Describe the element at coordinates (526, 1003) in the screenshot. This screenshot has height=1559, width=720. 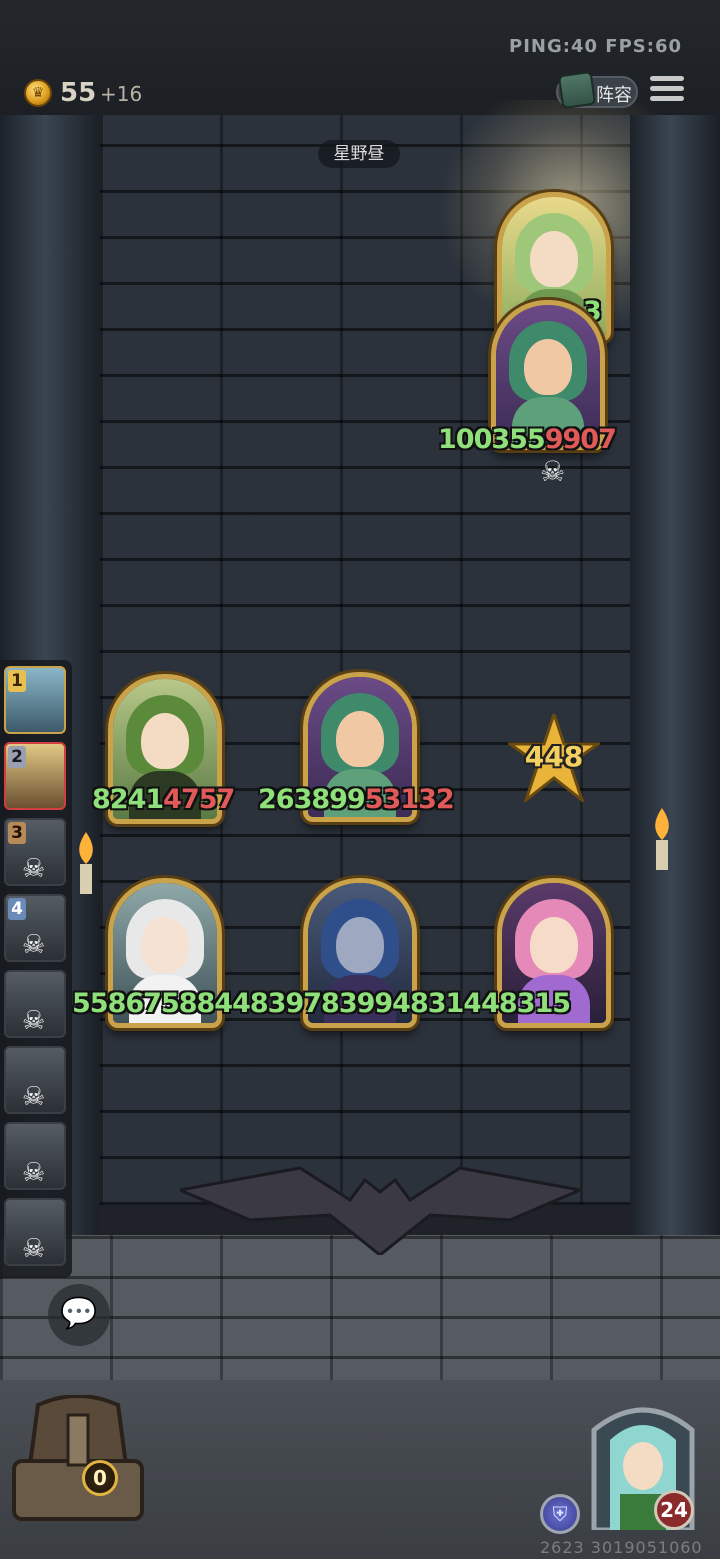
I see `hp-lotus-girl-extra: 48315` at that location.